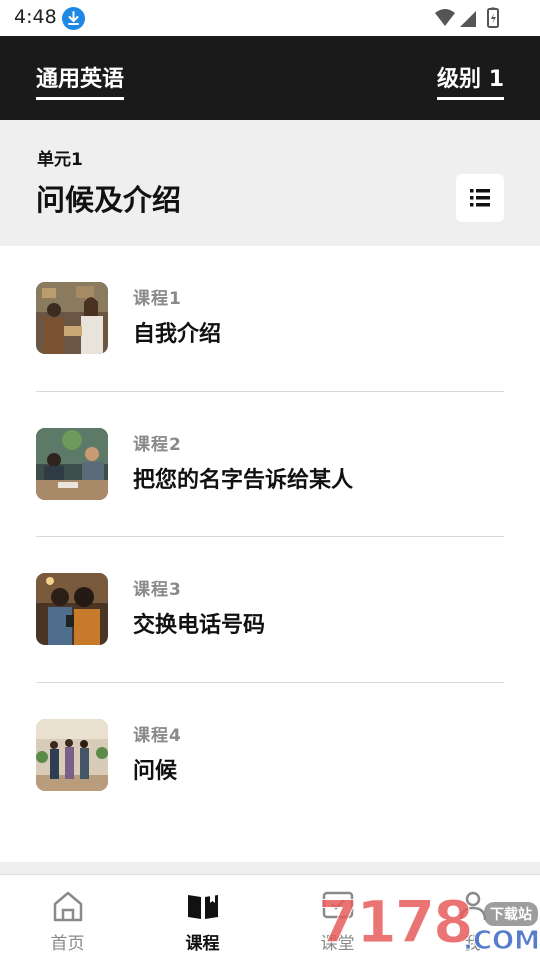 The image size is (540, 960). Describe the element at coordinates (270, 183) in the screenshot. I see `unit-header: 单元1 问候及介绍` at that location.